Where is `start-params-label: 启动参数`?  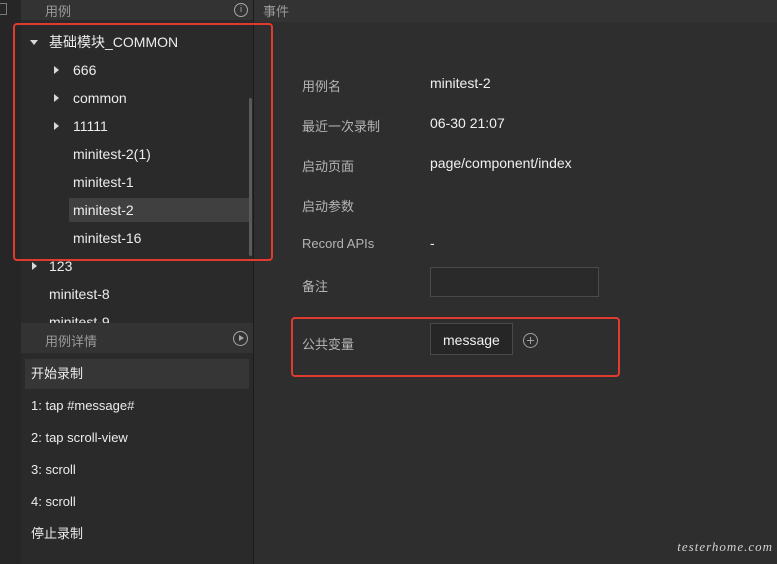
start-params-label: 启动参数 is located at coordinates (328, 206).